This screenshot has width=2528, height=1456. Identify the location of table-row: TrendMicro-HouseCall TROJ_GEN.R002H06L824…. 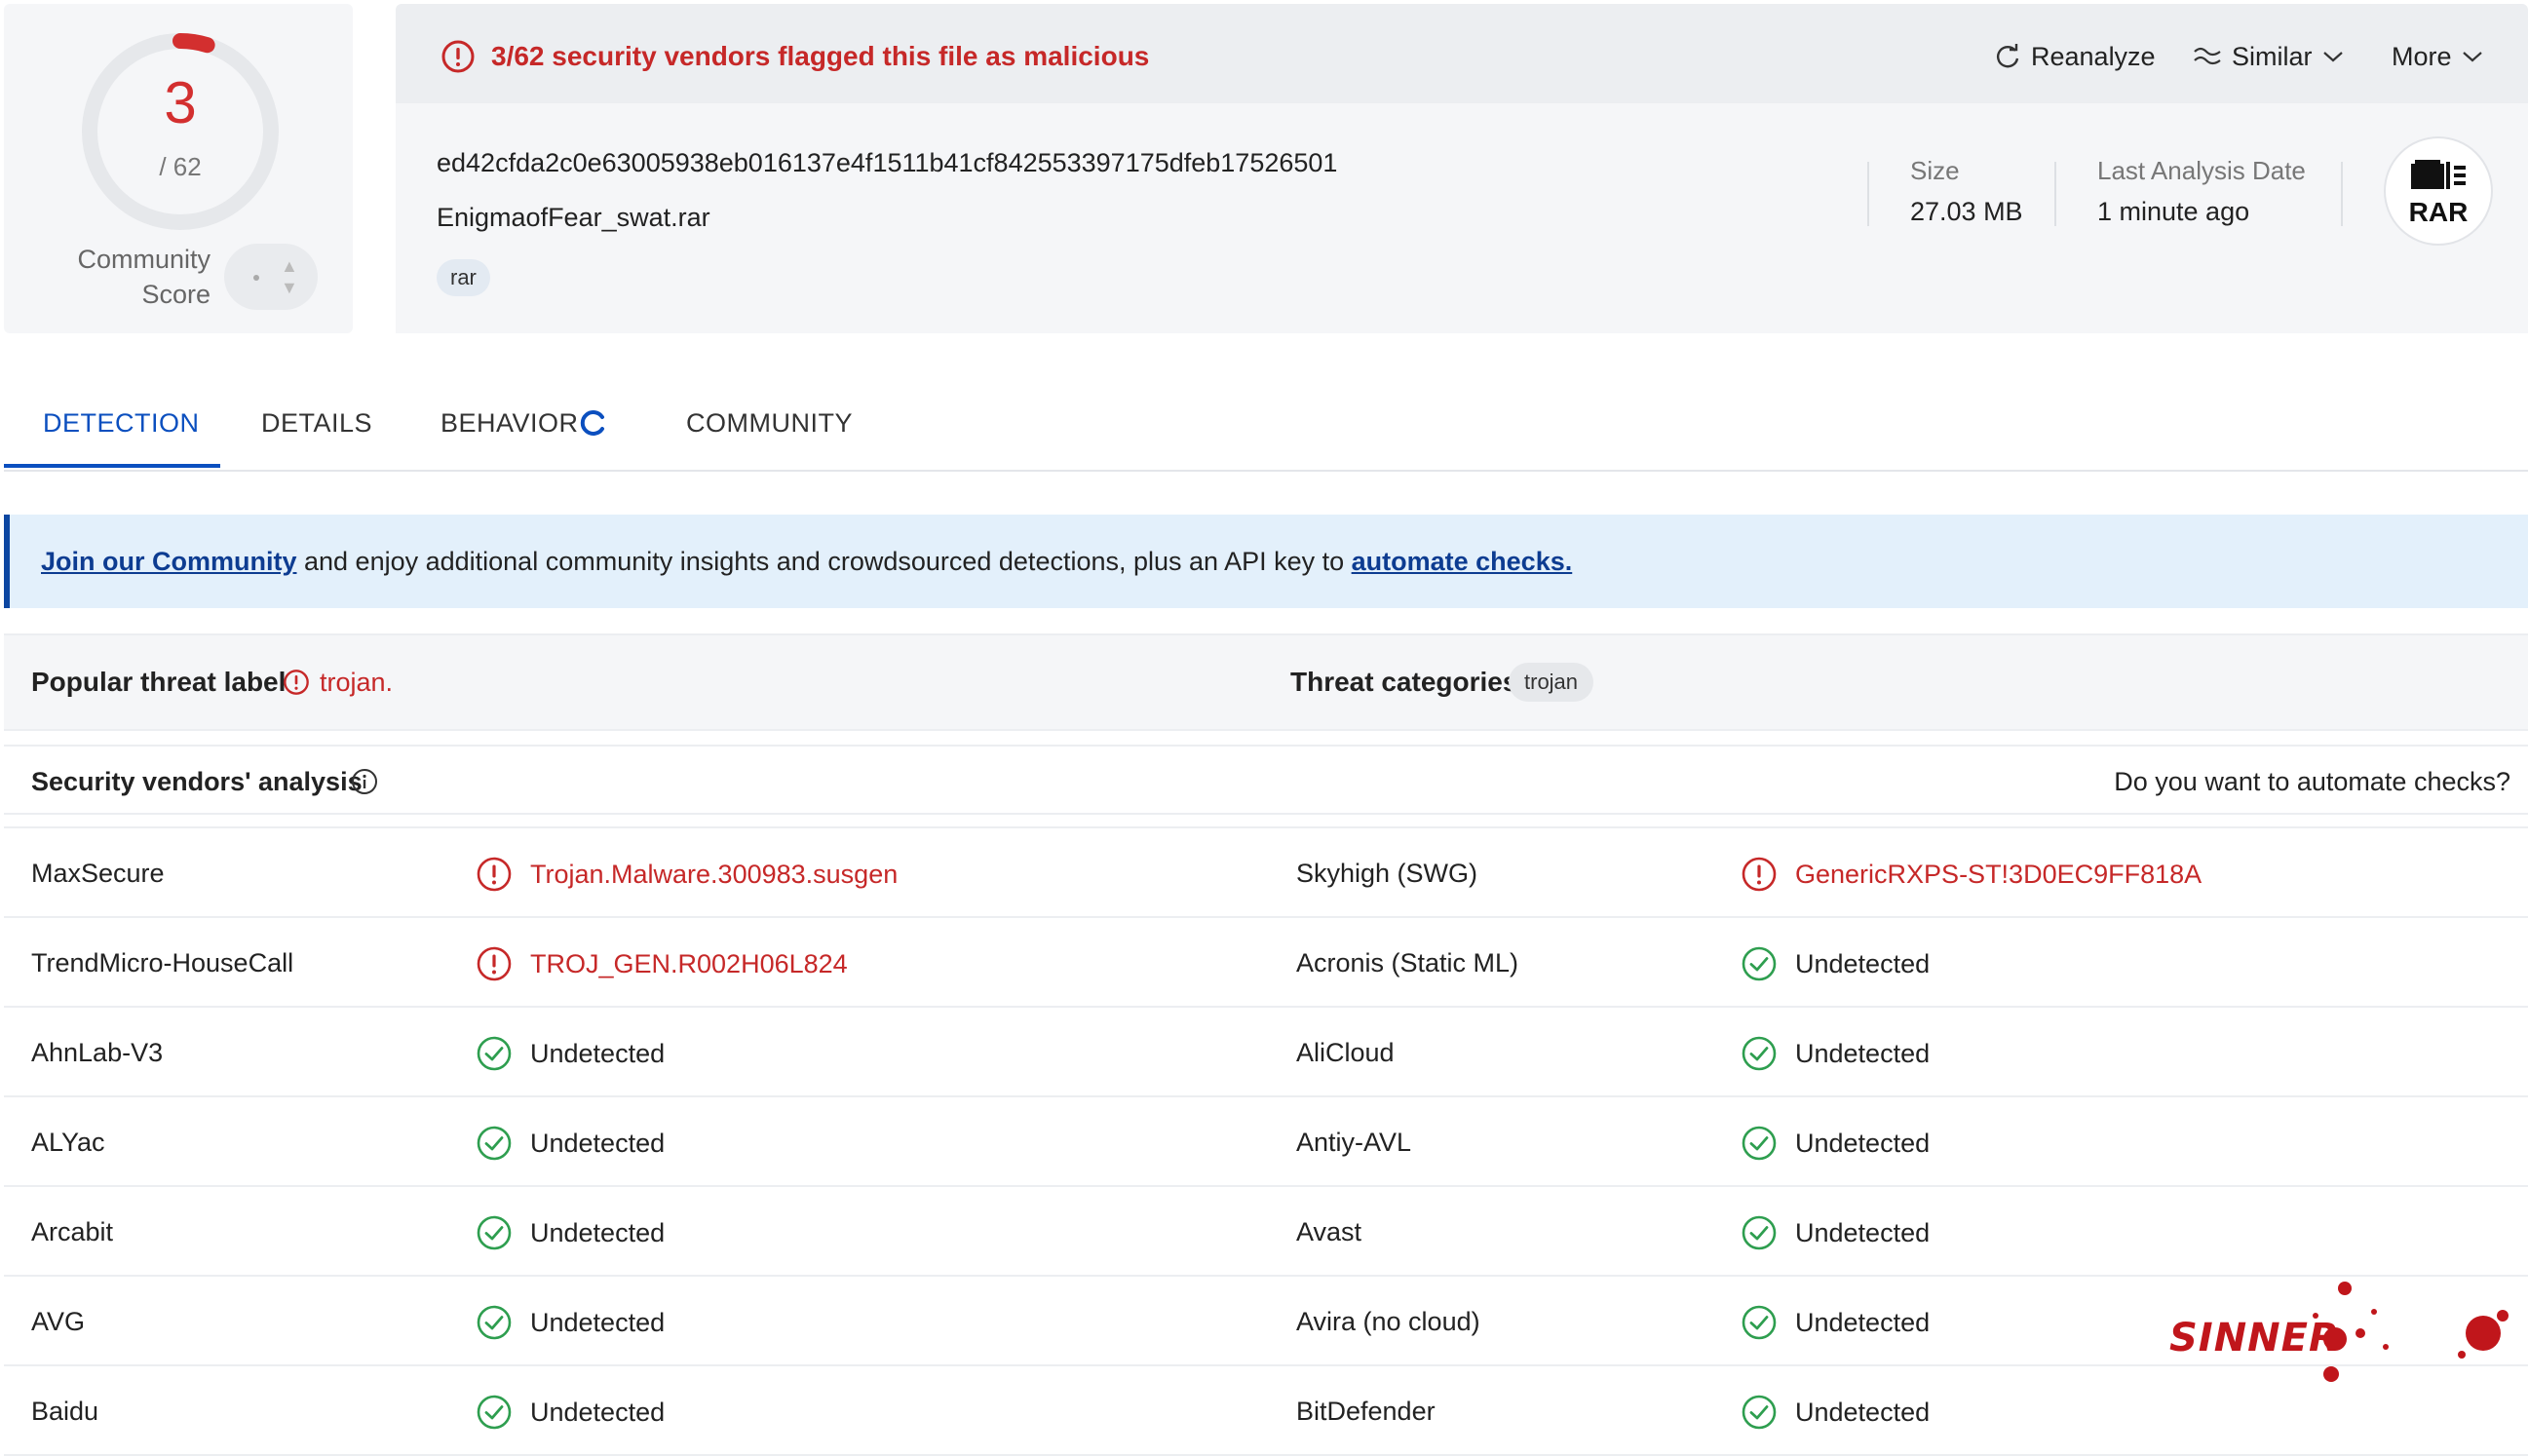
(1266, 963).